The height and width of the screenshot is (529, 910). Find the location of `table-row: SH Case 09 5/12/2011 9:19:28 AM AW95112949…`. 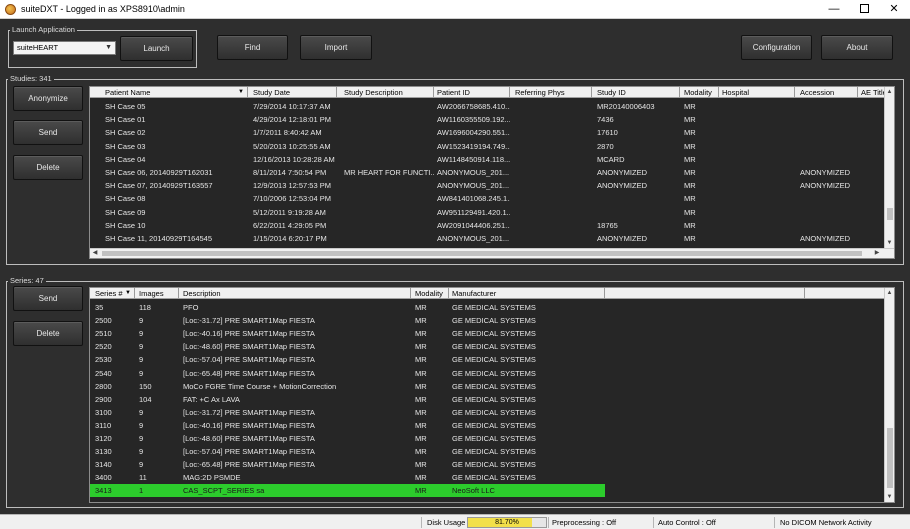

table-row: SH Case 09 5/12/2011 9:19:28 AM AW95112949… is located at coordinates (486, 212).